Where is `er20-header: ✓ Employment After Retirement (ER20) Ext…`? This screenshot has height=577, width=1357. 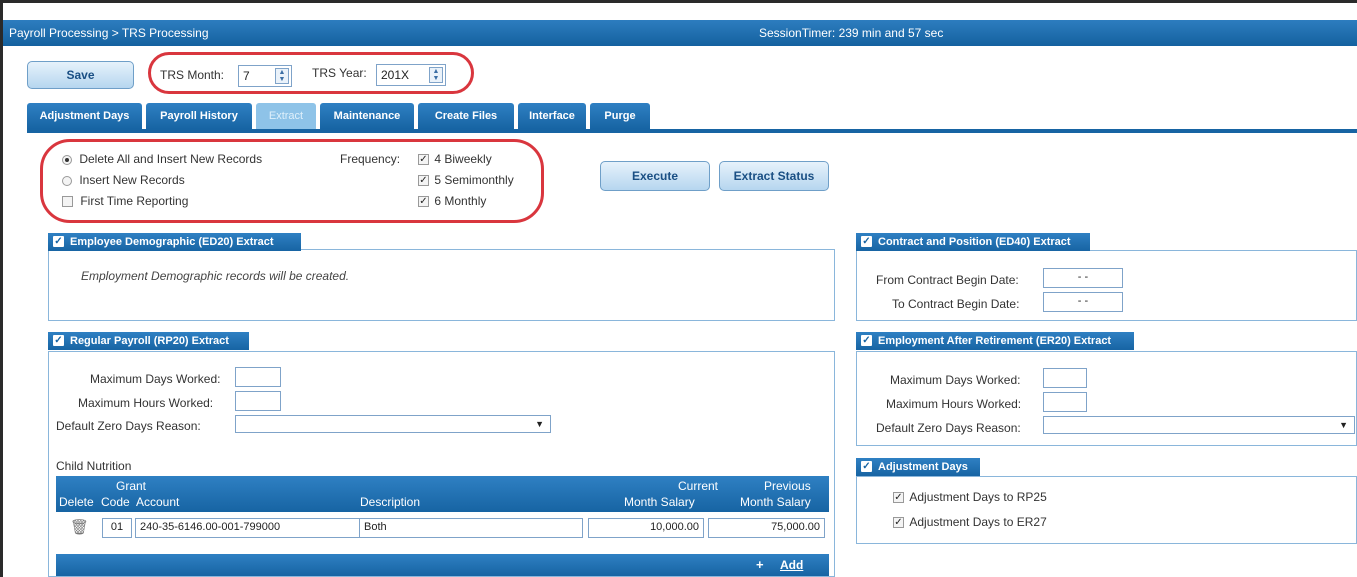 er20-header: ✓ Employment After Retirement (ER20) Ext… is located at coordinates (995, 341).